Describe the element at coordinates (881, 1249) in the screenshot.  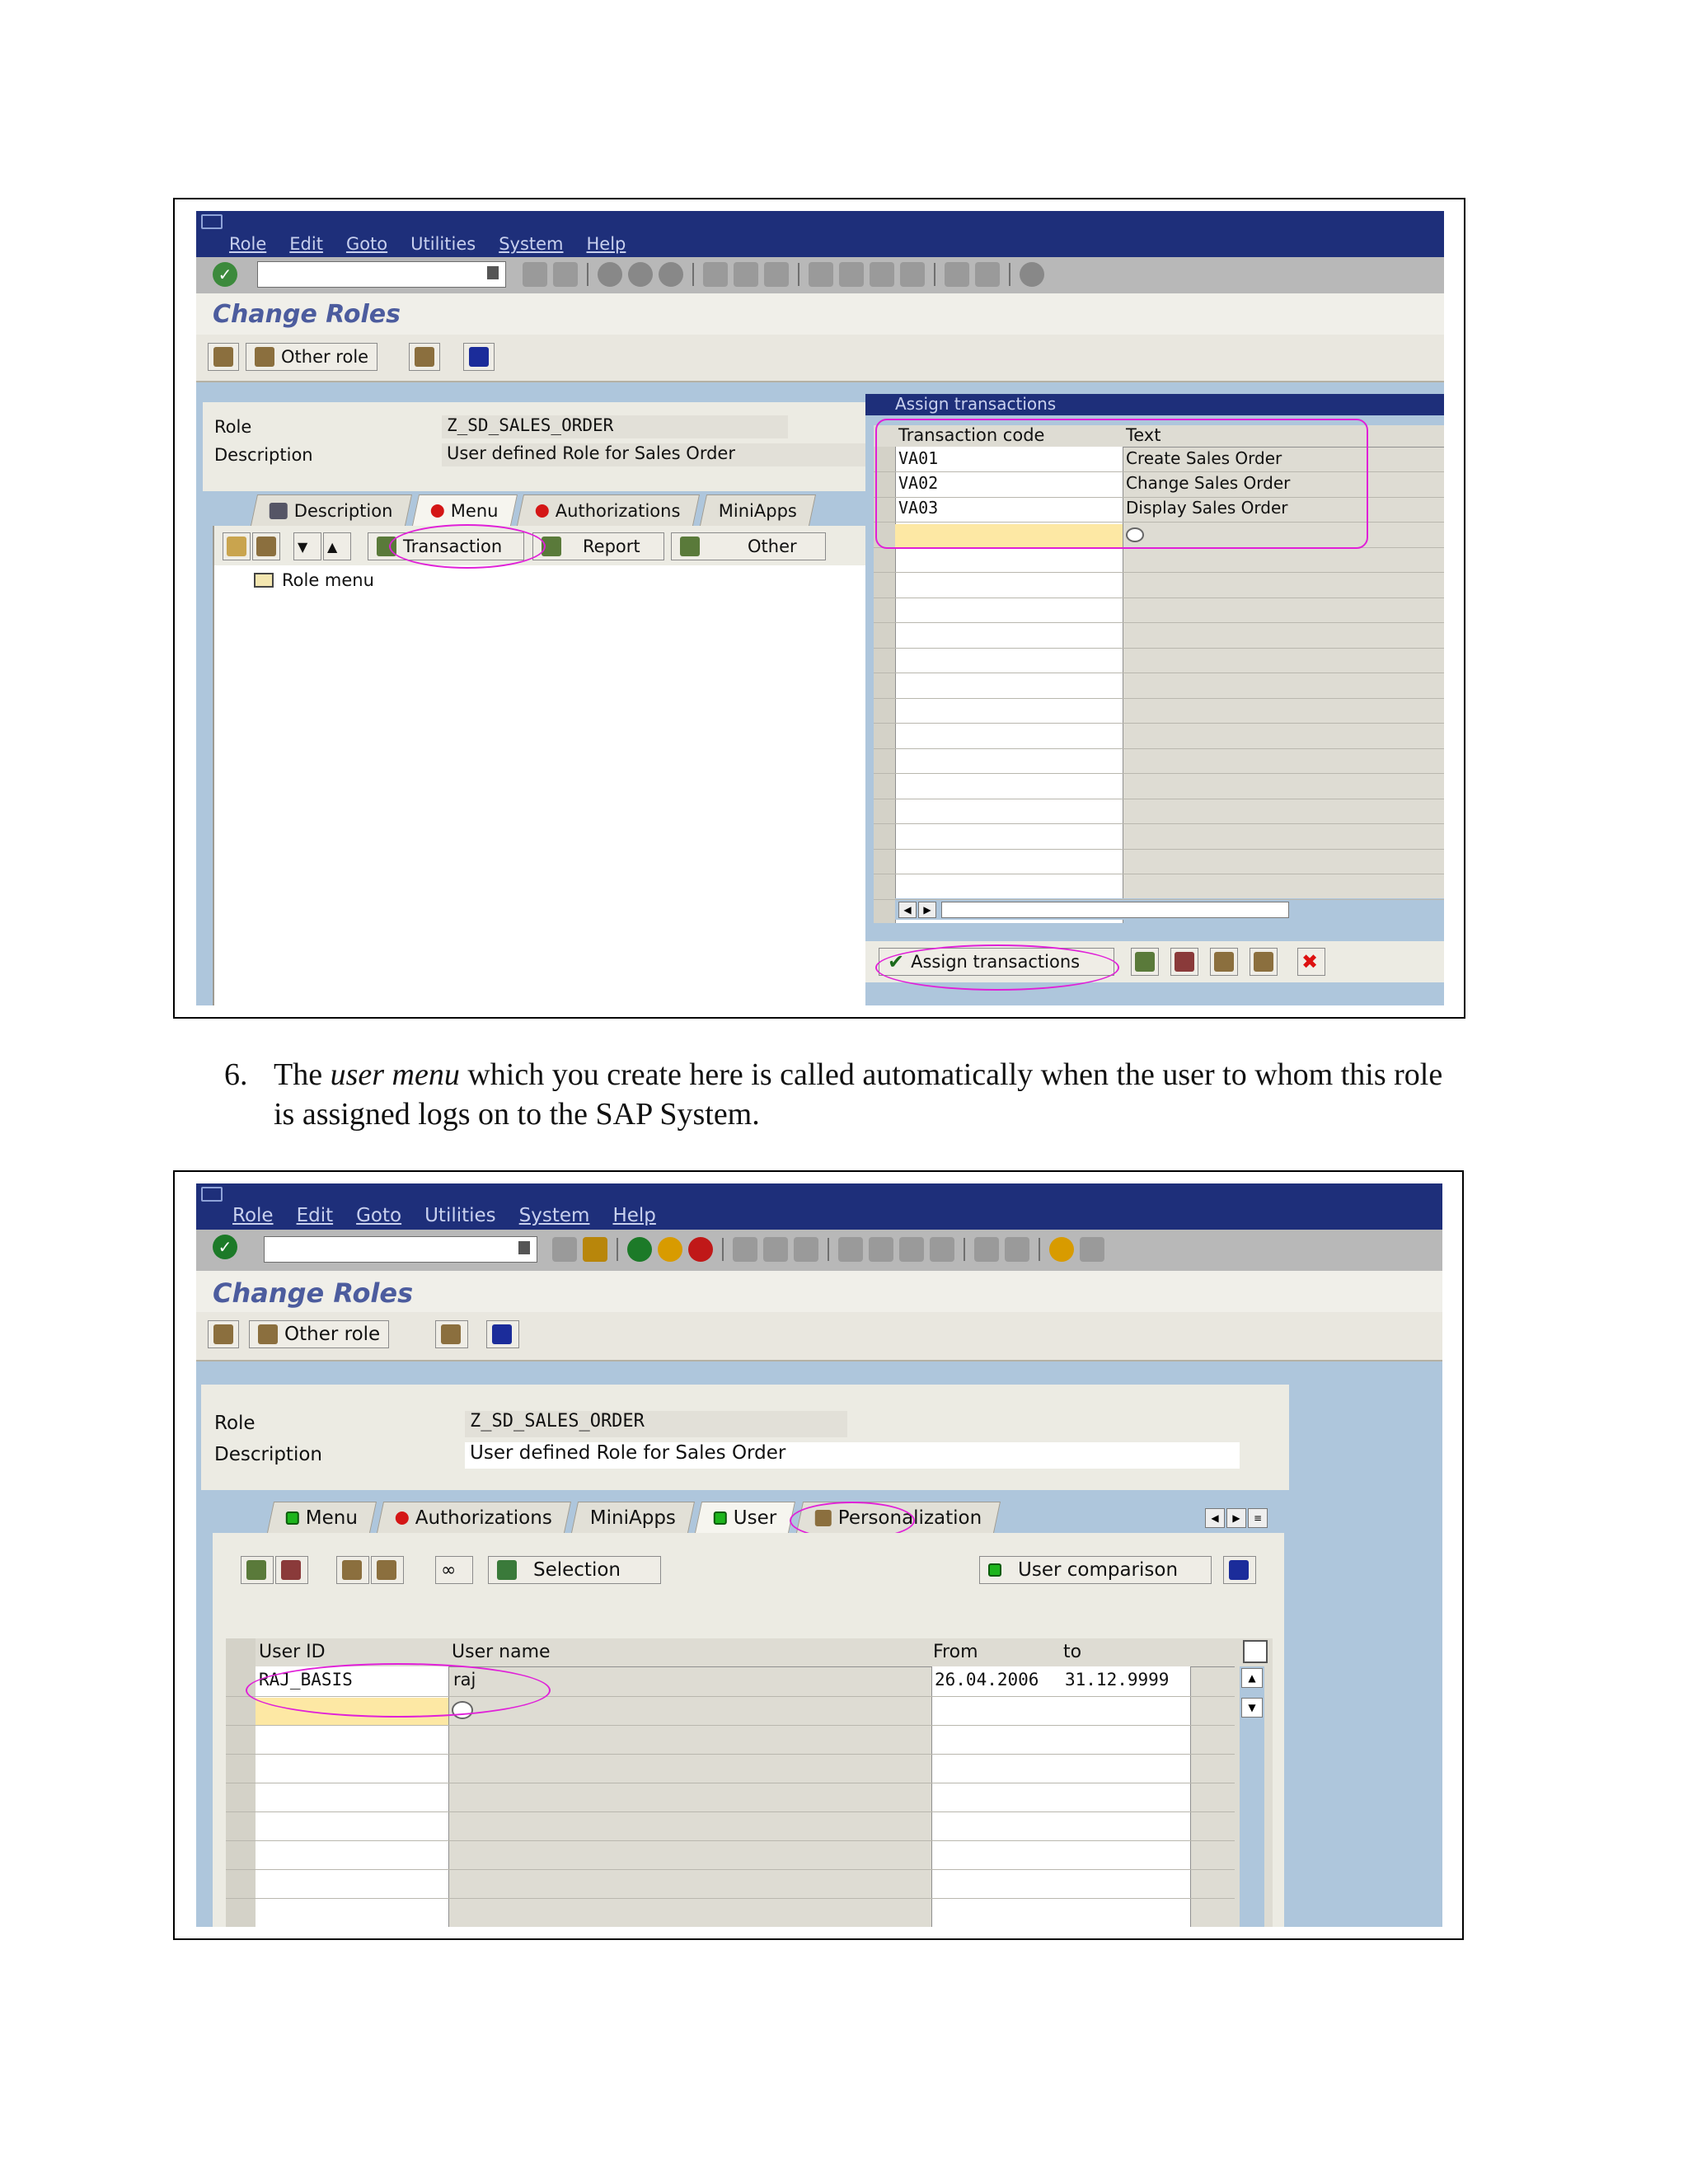
I see `previous-page-icon` at that location.